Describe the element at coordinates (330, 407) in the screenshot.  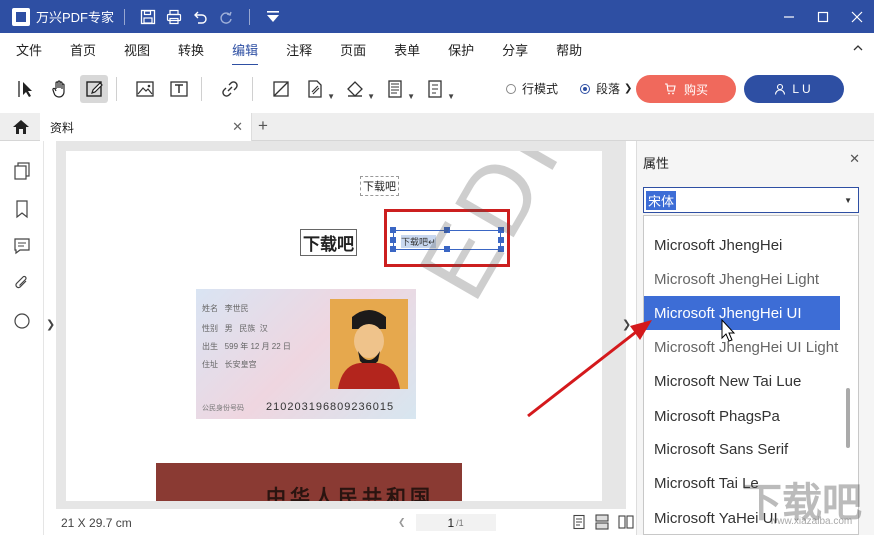
I see `id-number: 210203196809236015` at that location.